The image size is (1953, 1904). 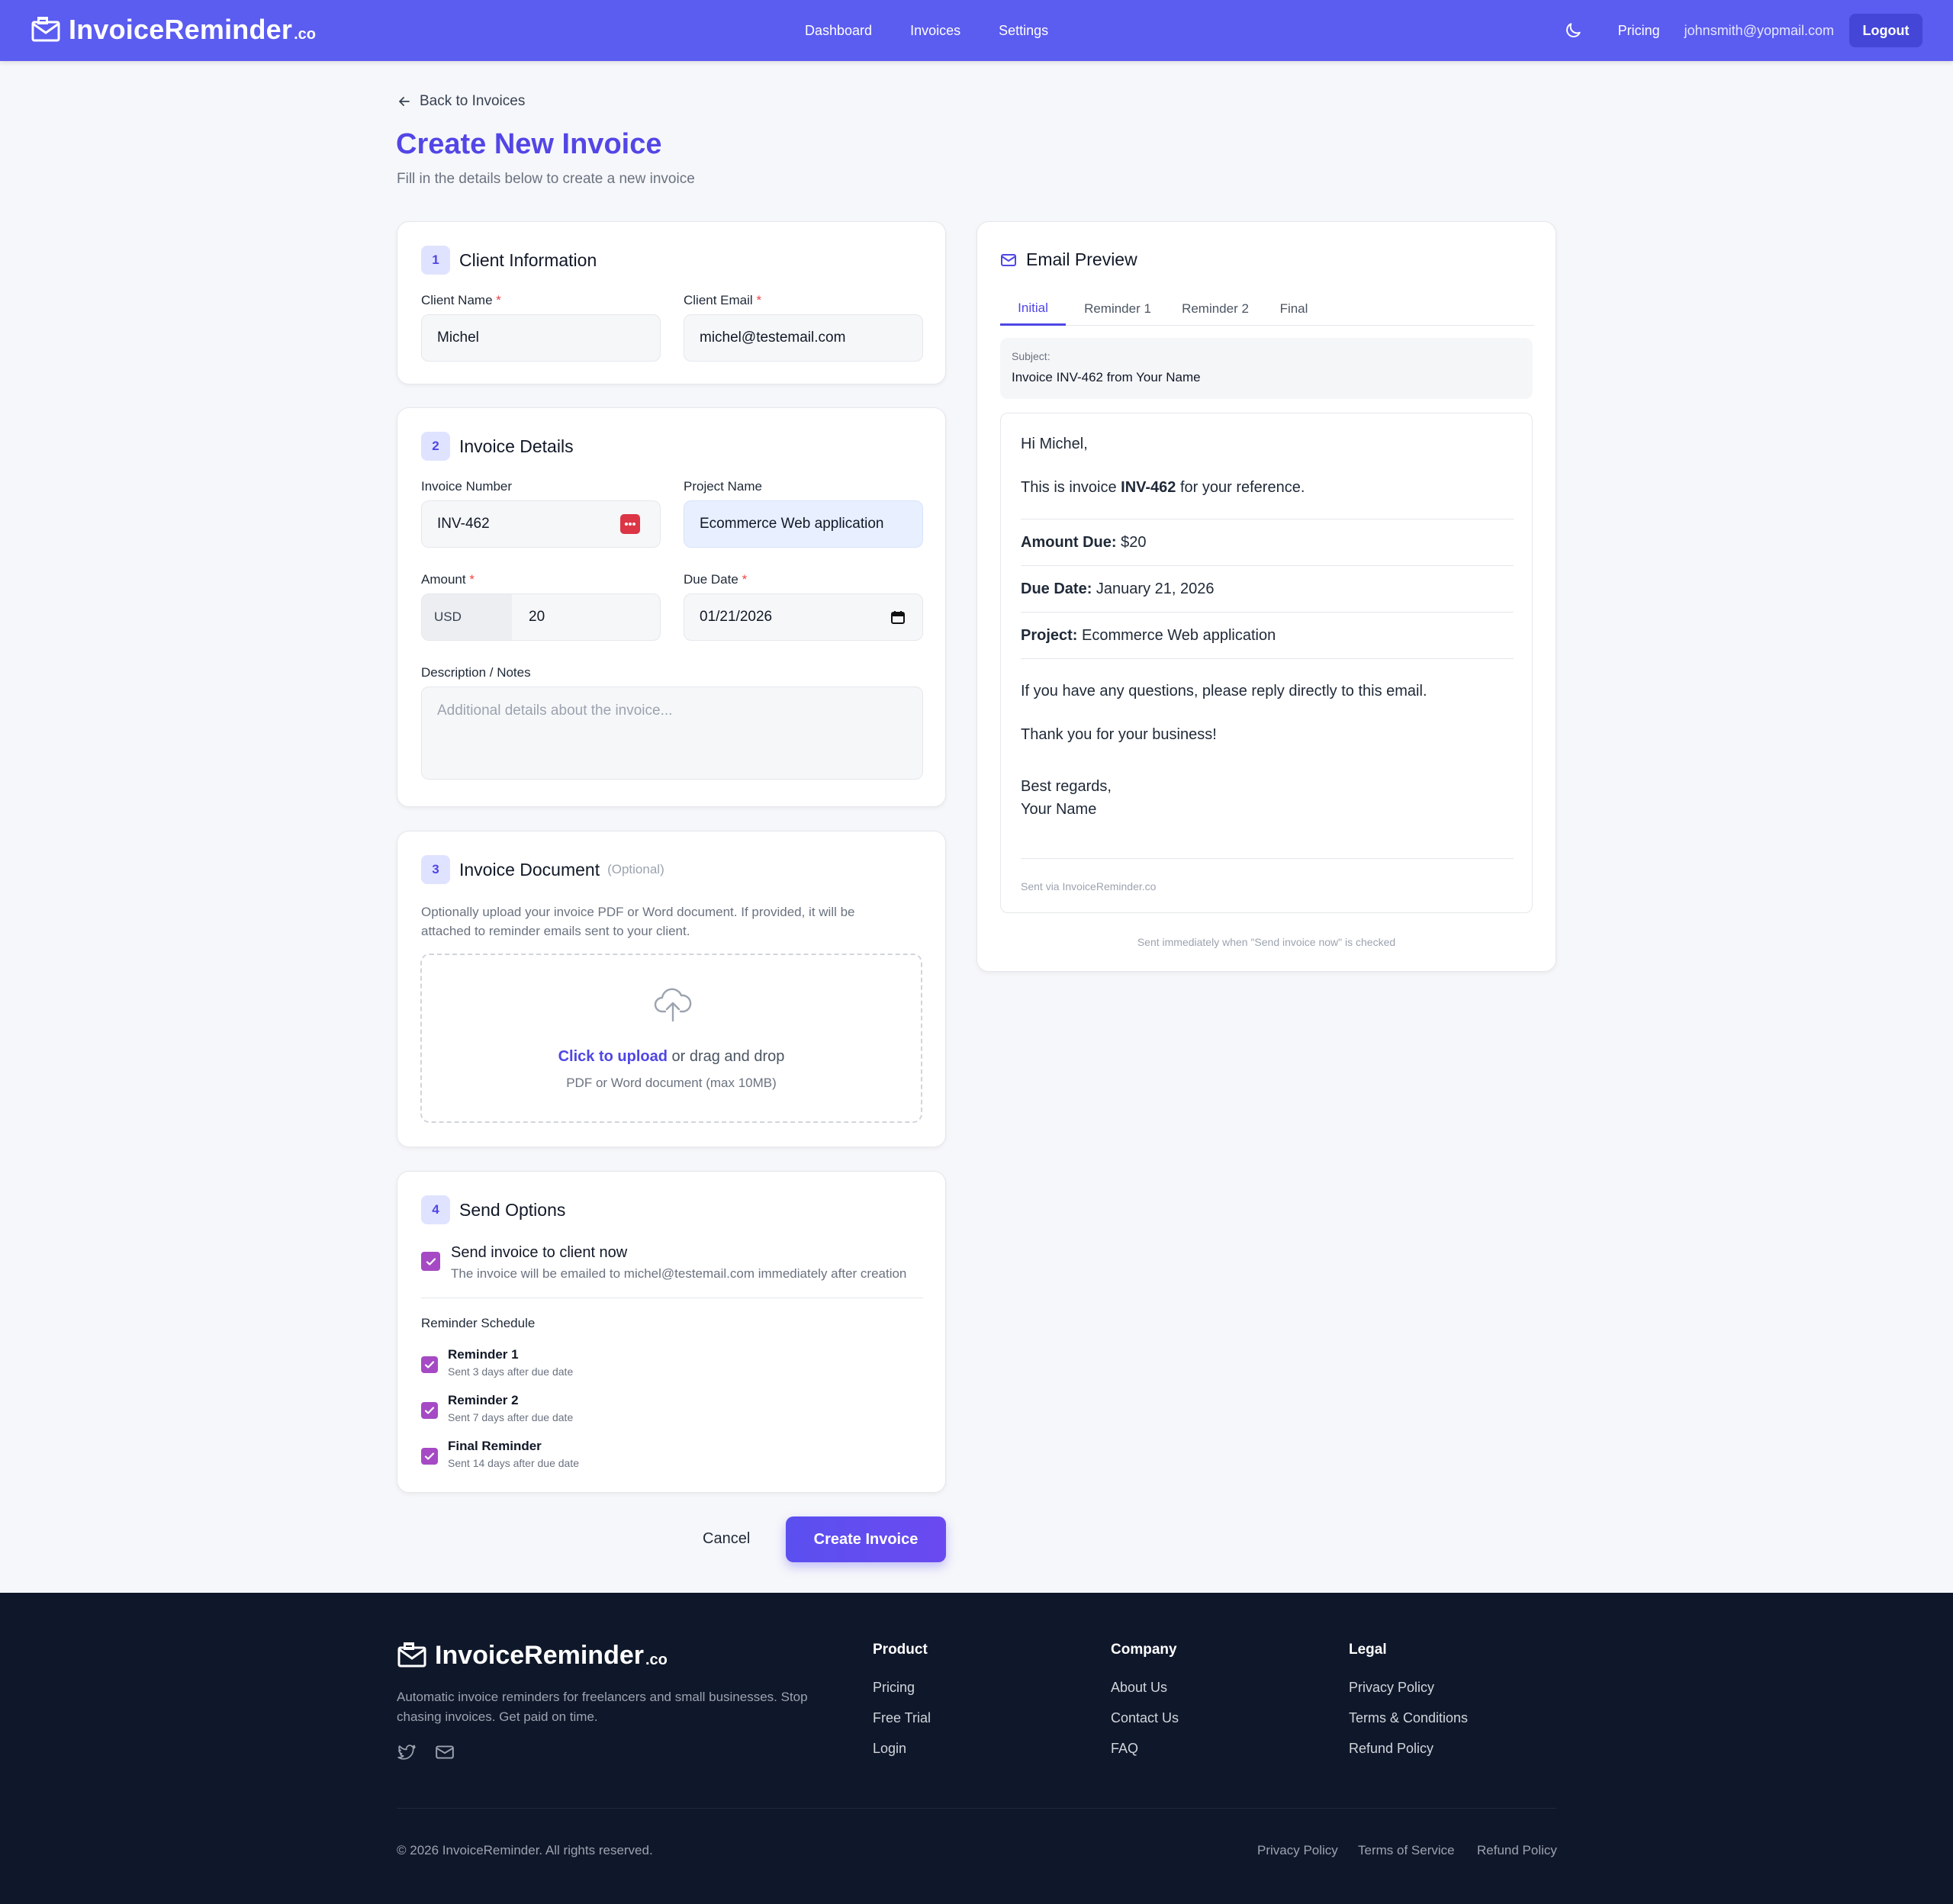 I want to click on footer-bottom-privacy: Privacy Policy, so click(x=1297, y=1850).